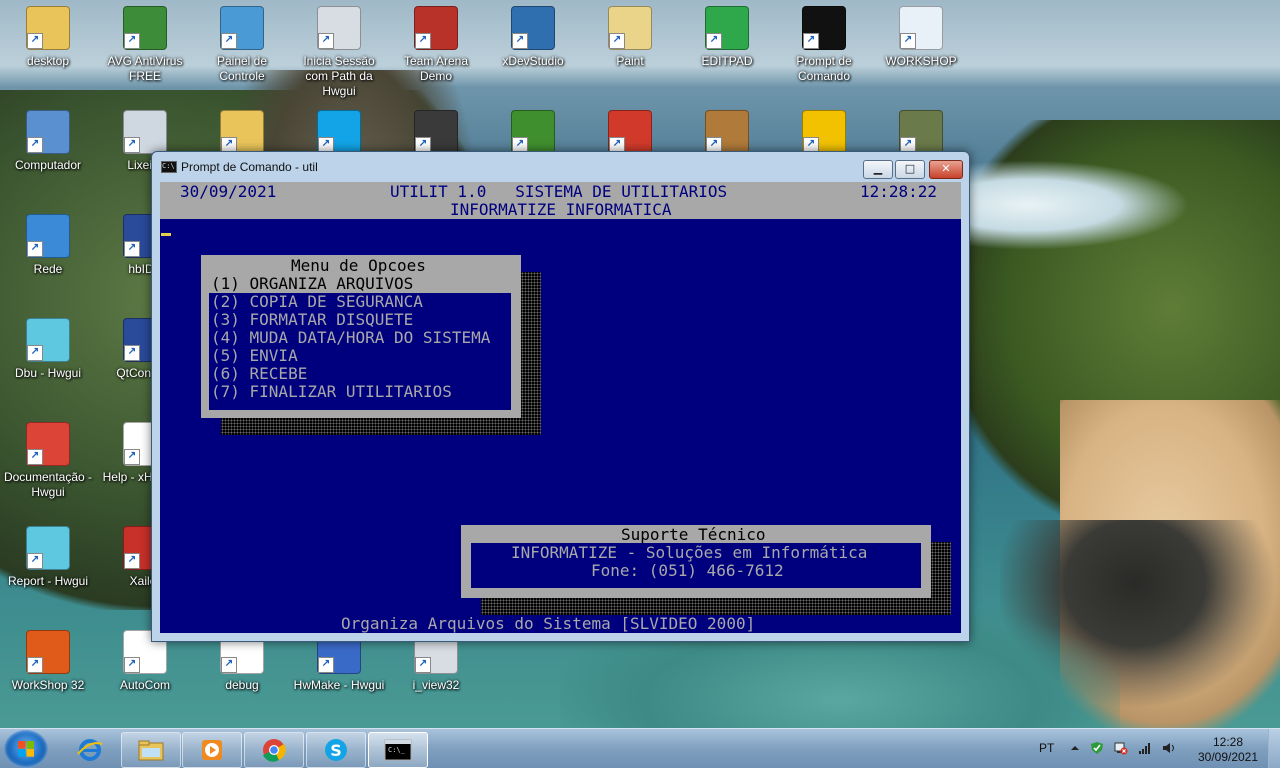 This screenshot has width=1280, height=768. What do you see at coordinates (317, 302) in the screenshot?
I see `menu-item: (2) COPIA DE SEGURANCA` at bounding box center [317, 302].